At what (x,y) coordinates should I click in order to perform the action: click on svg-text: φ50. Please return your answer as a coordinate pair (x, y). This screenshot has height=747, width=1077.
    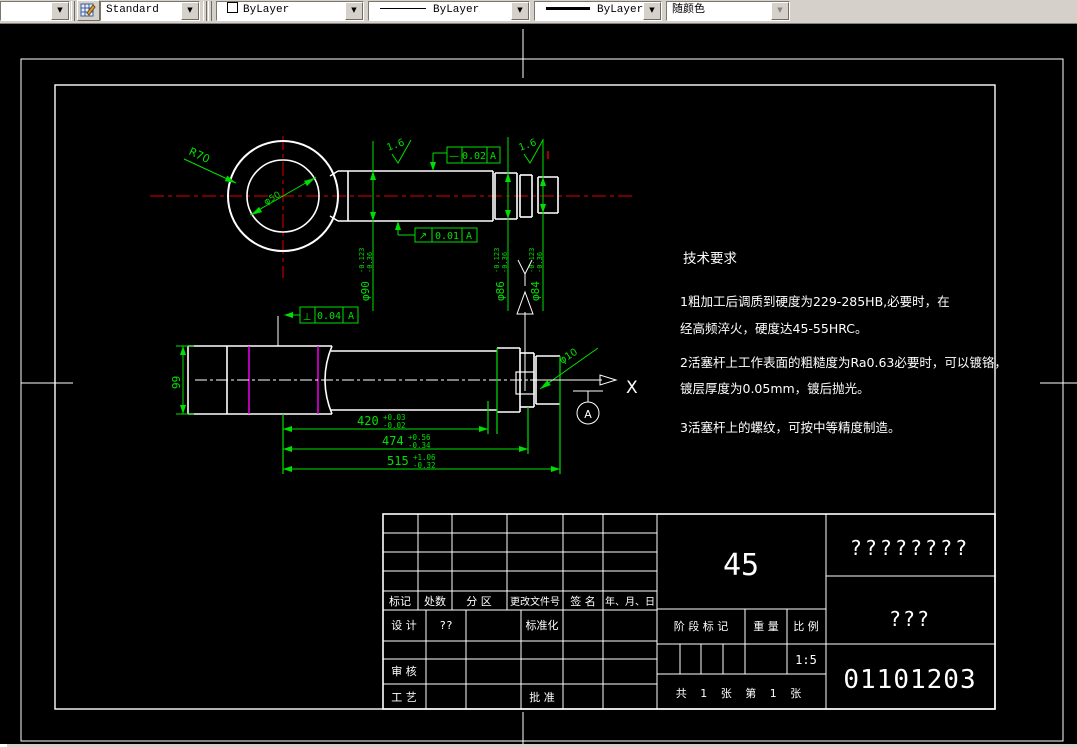
    Looking at the image, I should click on (273, 198).